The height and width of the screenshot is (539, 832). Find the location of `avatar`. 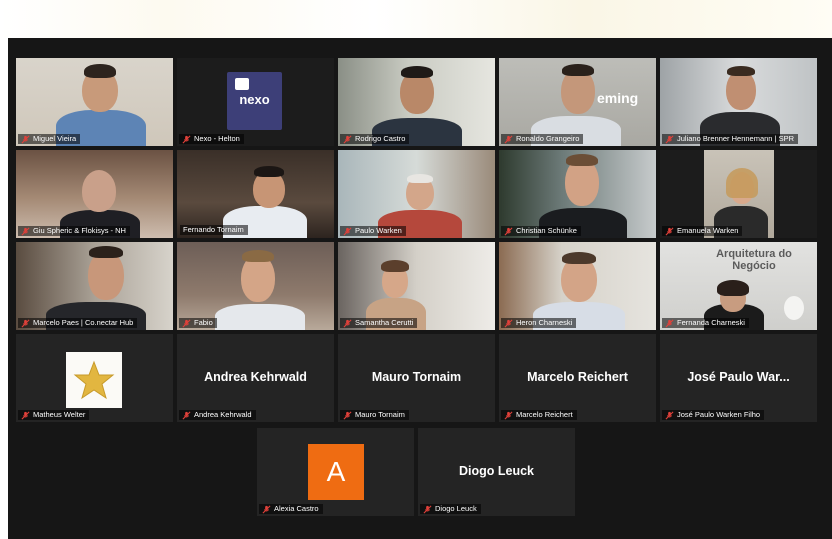

avatar is located at coordinates (94, 380).